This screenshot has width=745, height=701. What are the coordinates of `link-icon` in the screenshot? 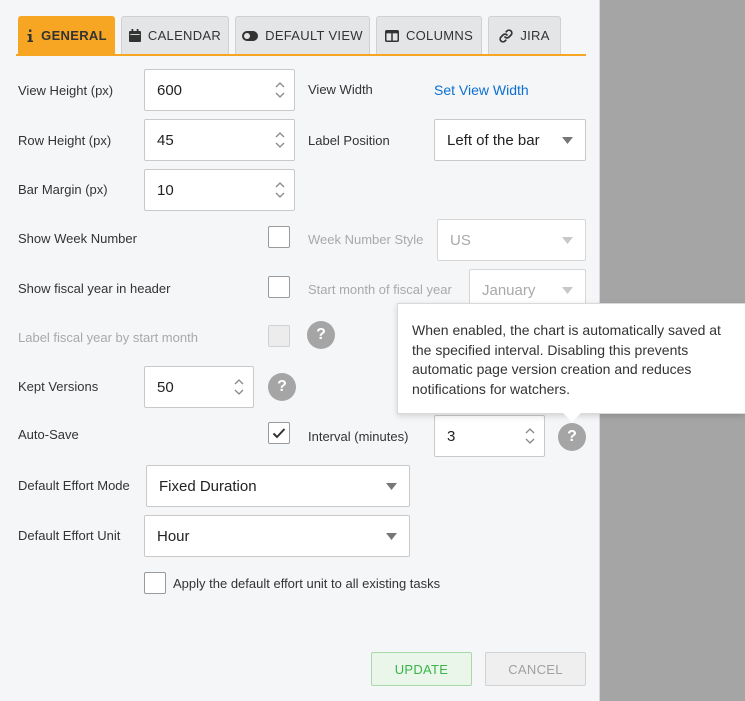 It's located at (506, 35).